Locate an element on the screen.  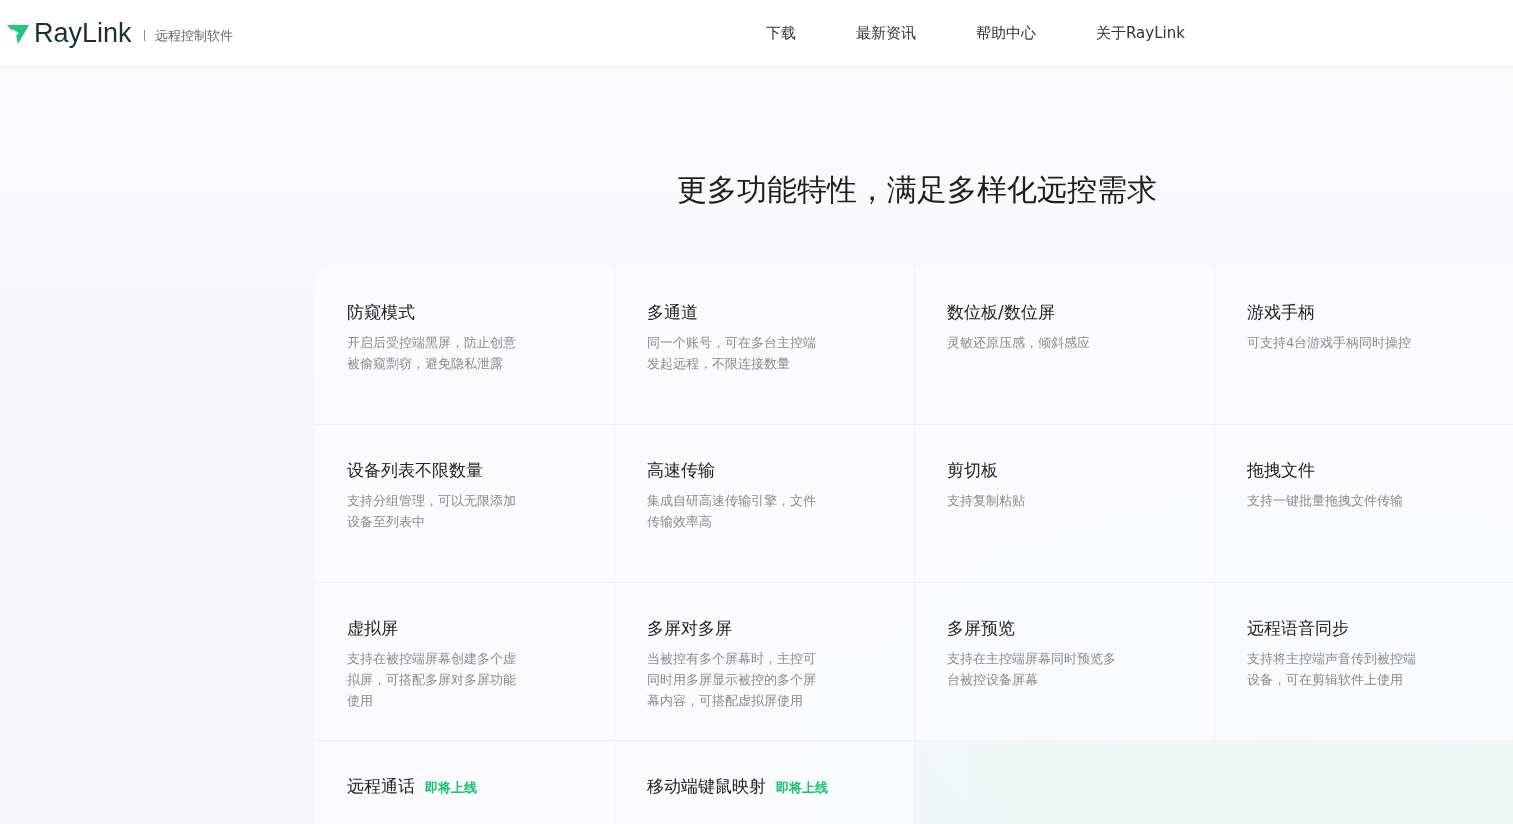
nav-link: 最新资讯 is located at coordinates (886, 33).